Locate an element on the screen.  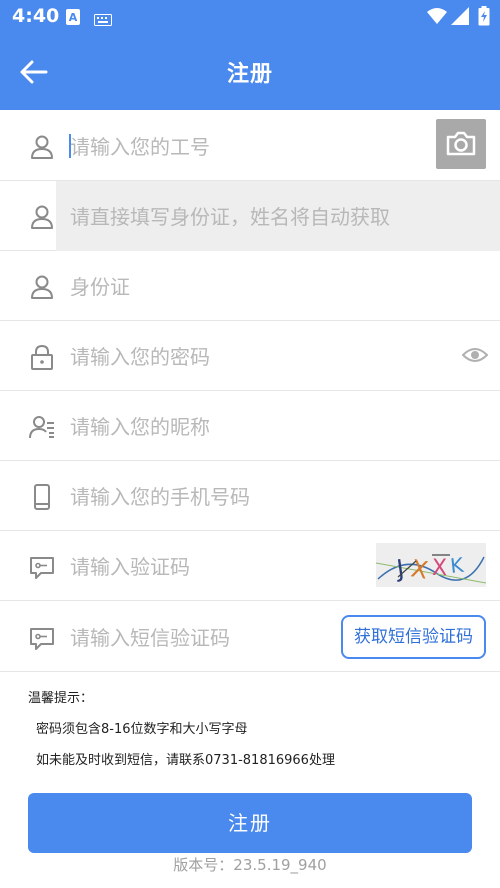
sms-code-input: 请输入短信验证码 is located at coordinates (150, 636).